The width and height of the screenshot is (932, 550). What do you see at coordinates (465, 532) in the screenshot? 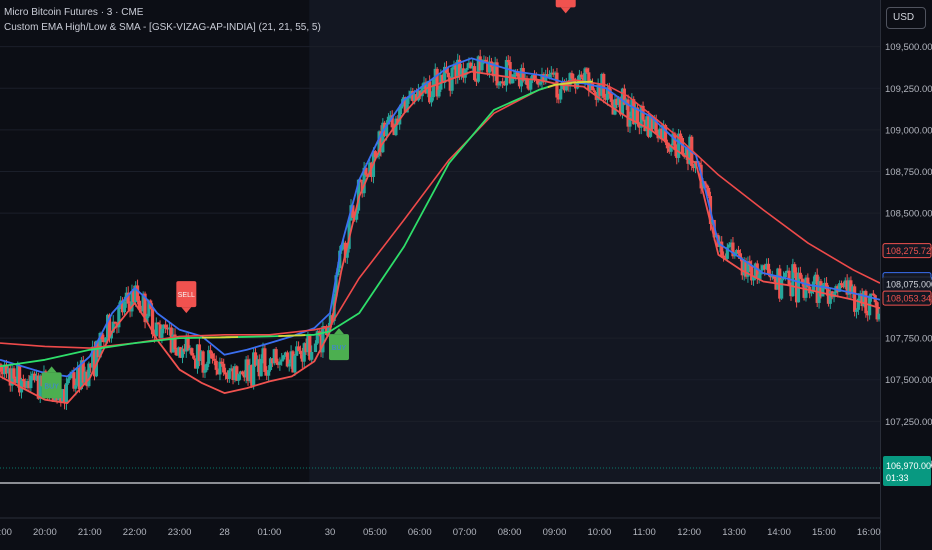
I see `time-tick-label: 07:00` at bounding box center [465, 532].